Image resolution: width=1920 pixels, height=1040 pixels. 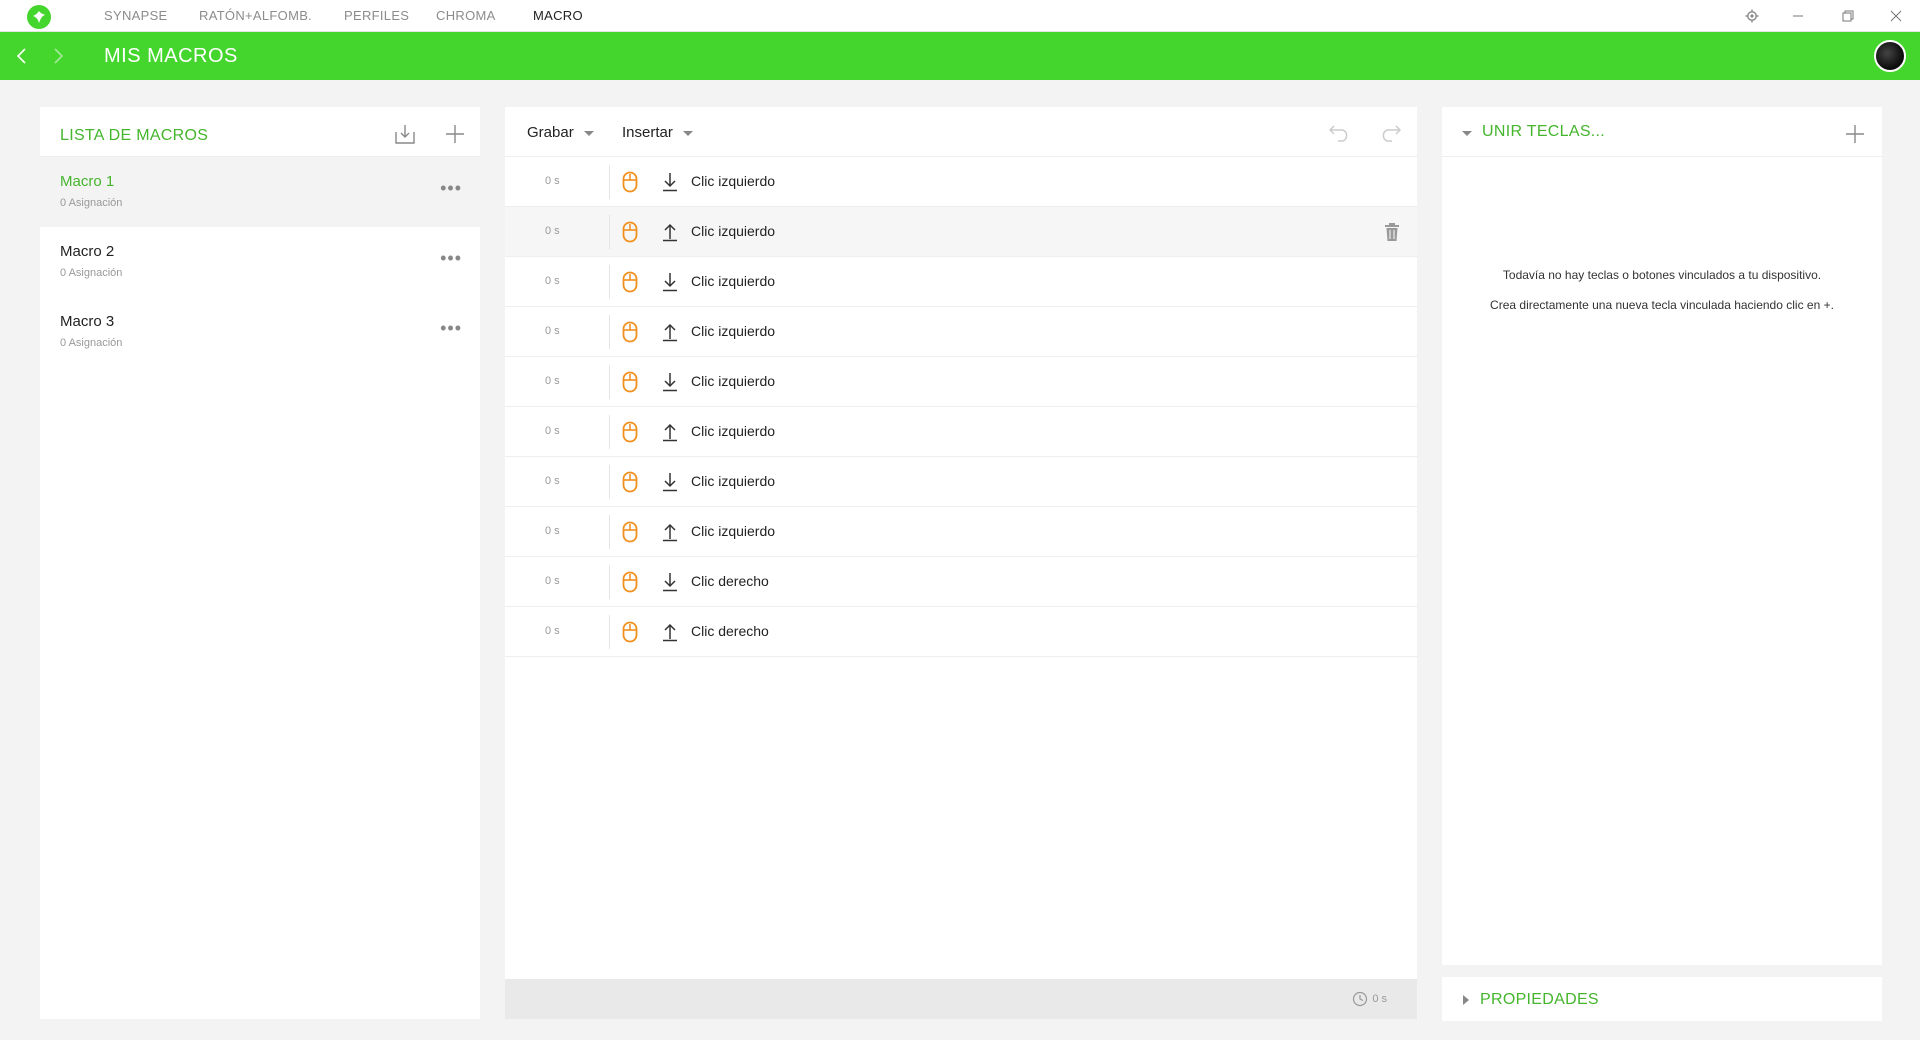 What do you see at coordinates (1752, 16) in the screenshot?
I see `settings-gear-icon` at bounding box center [1752, 16].